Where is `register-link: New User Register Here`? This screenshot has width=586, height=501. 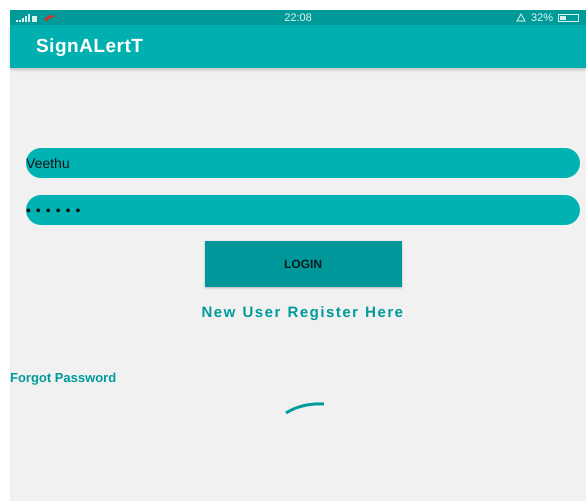
register-link: New User Register Here is located at coordinates (303, 312).